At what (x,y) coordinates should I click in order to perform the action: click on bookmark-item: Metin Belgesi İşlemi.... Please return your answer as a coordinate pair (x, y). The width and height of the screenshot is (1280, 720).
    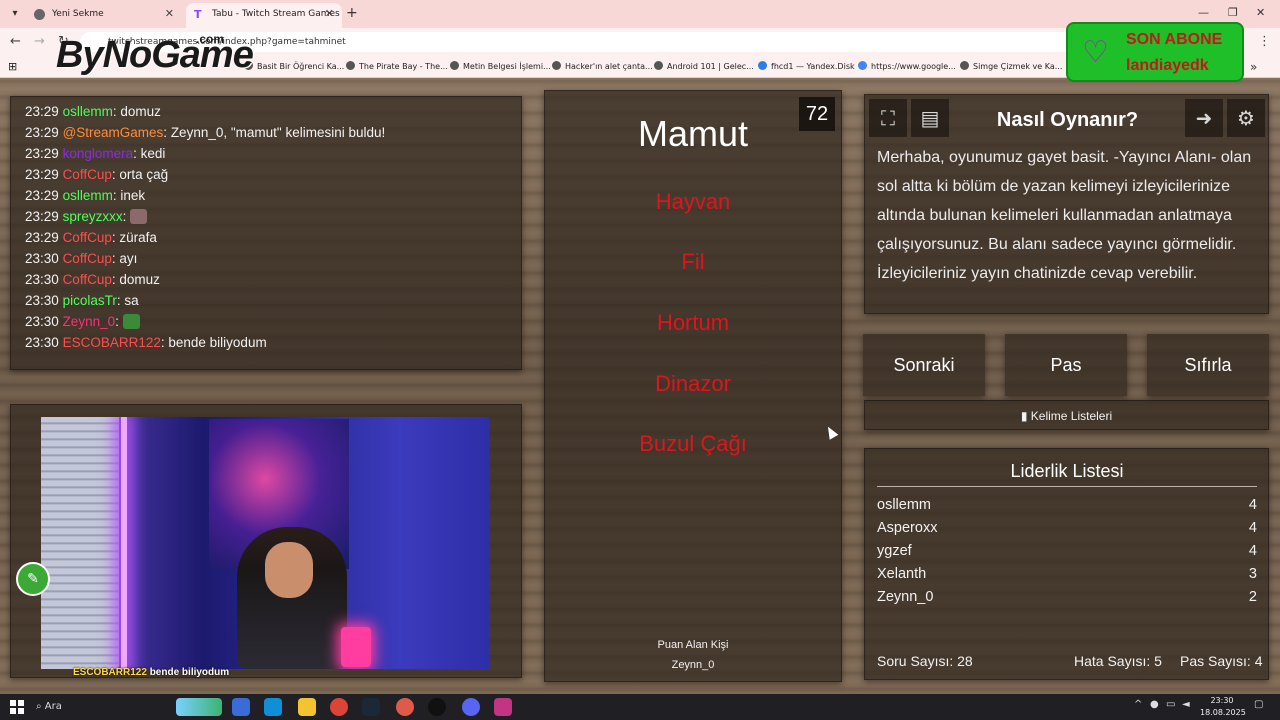
    Looking at the image, I should click on (500, 67).